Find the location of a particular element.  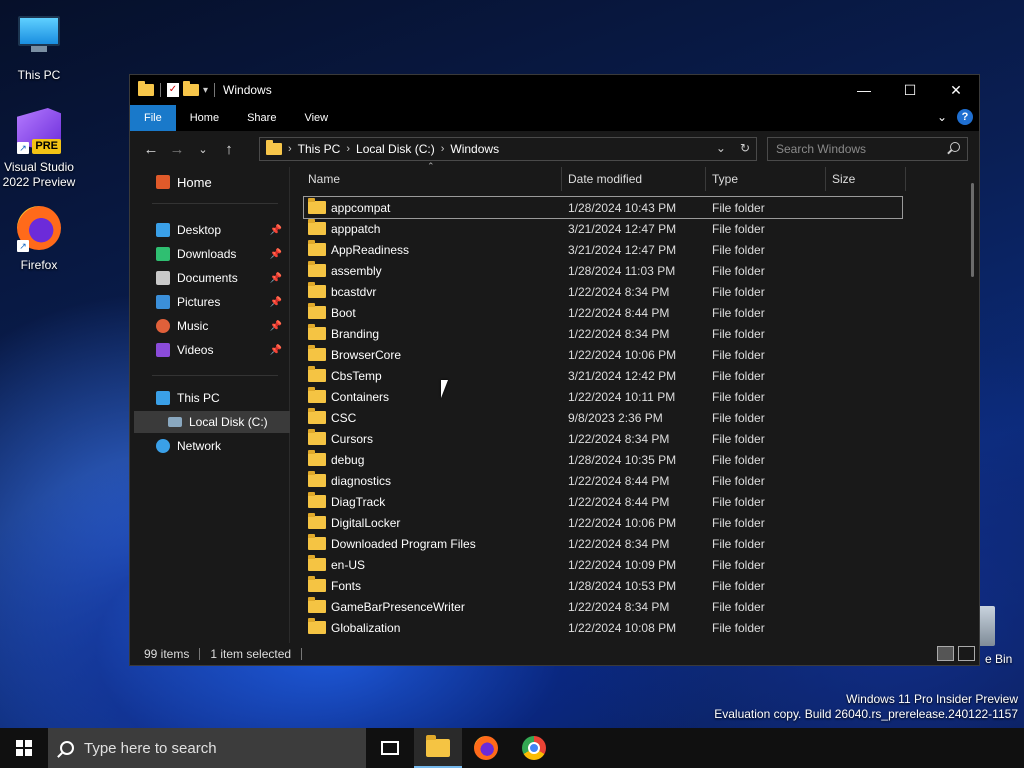

date-modified-cell: 1/22/2024 10:06 PM is located at coordinates (622, 522).